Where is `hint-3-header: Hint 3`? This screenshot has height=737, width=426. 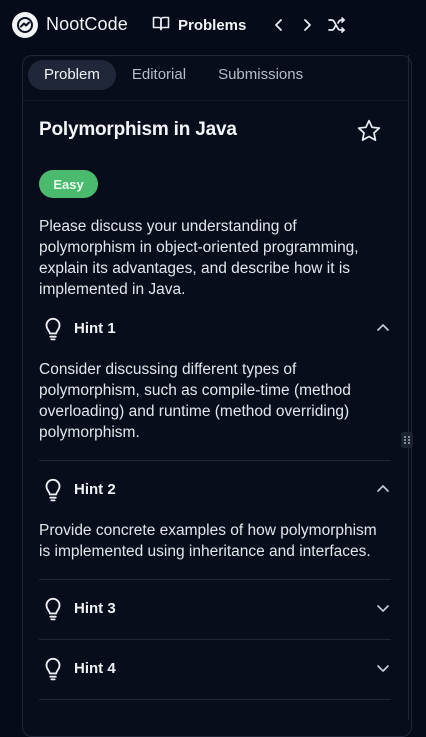 hint-3-header: Hint 3 is located at coordinates (215, 608).